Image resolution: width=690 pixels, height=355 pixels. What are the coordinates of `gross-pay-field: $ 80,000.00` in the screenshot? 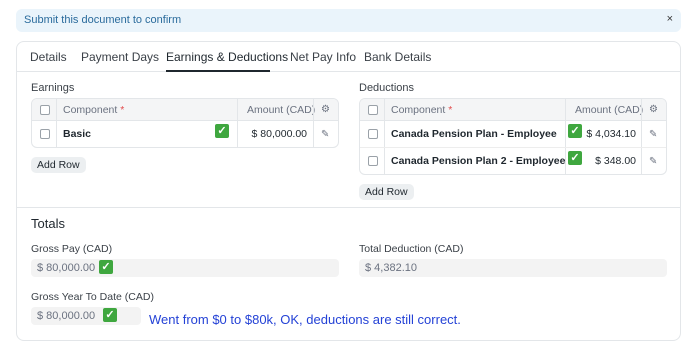 It's located at (185, 268).